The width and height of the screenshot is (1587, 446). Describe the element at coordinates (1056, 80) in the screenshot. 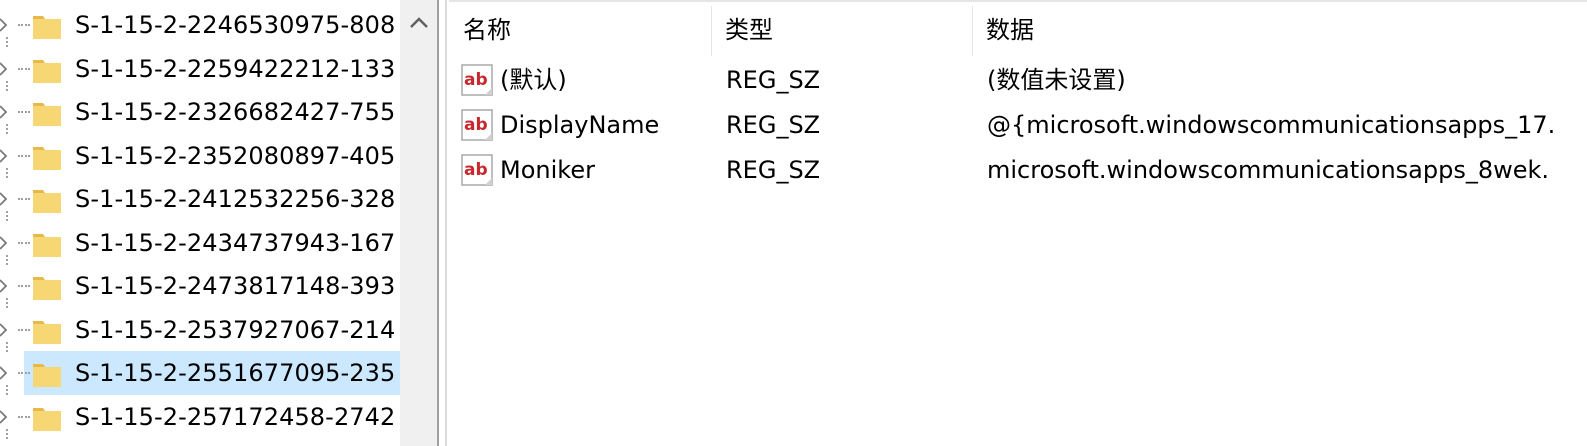

I see `value-data: (数值未设置)` at that location.